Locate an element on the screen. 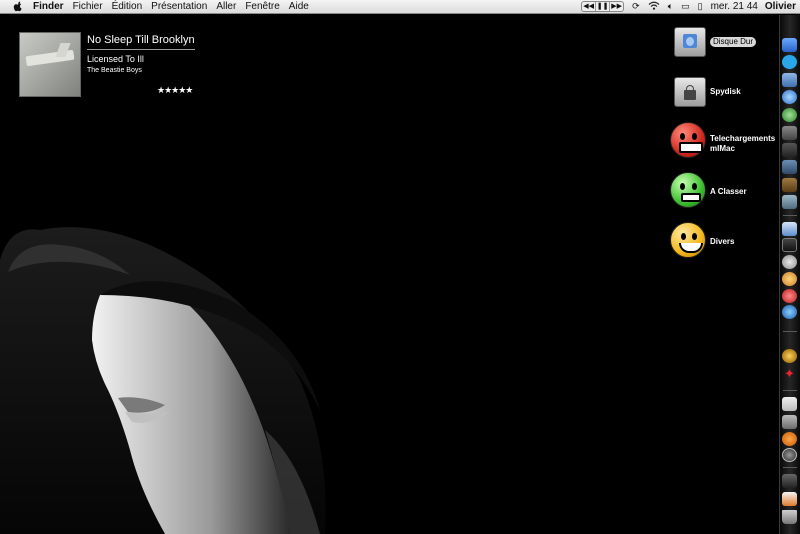 The height and width of the screenshot is (534, 800). now-playing-artist: The Beastie Boys is located at coordinates (114, 70).